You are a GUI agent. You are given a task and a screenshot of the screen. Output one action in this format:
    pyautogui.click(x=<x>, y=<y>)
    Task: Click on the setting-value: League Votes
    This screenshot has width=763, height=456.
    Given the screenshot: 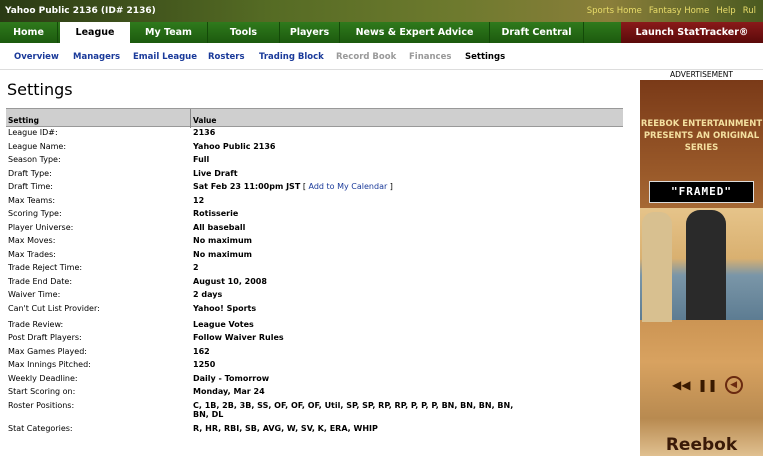 What is the action you would take?
    pyautogui.click(x=223, y=324)
    